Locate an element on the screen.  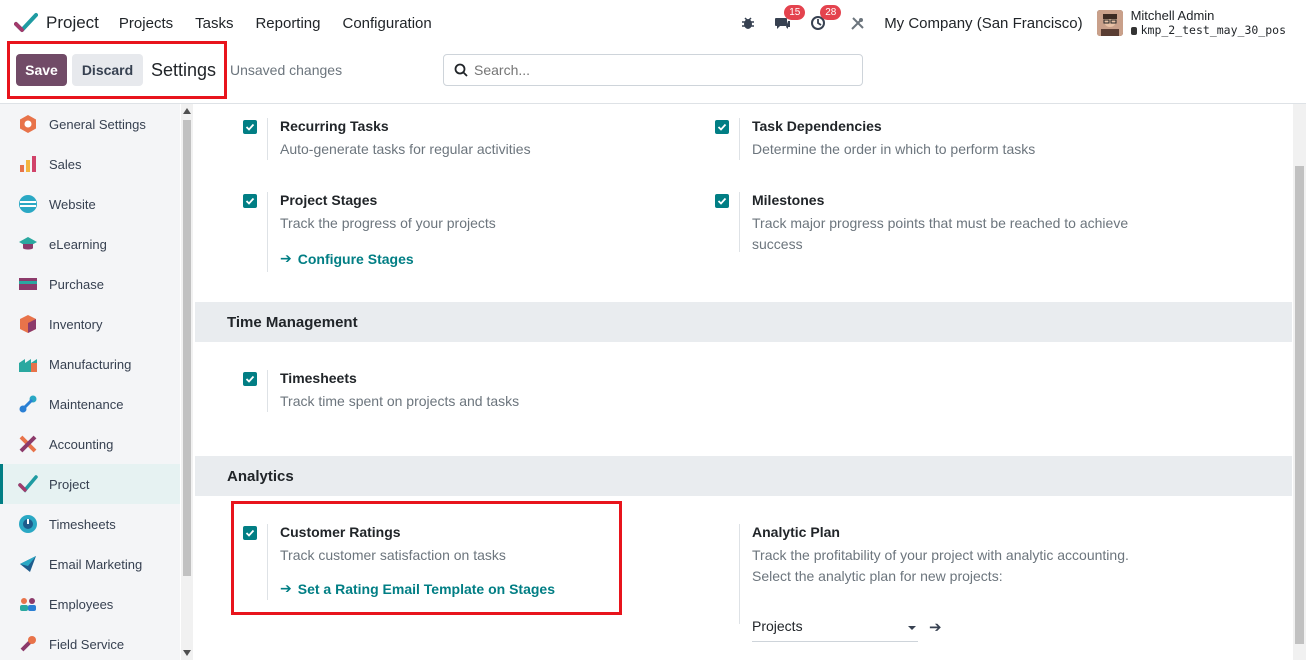
tools-icon is located at coordinates (858, 23).